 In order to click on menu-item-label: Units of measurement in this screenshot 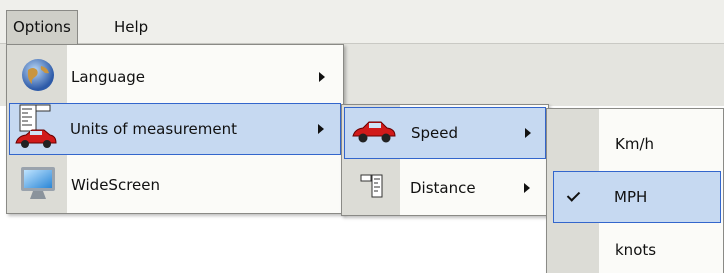, I will do `click(153, 129)`.